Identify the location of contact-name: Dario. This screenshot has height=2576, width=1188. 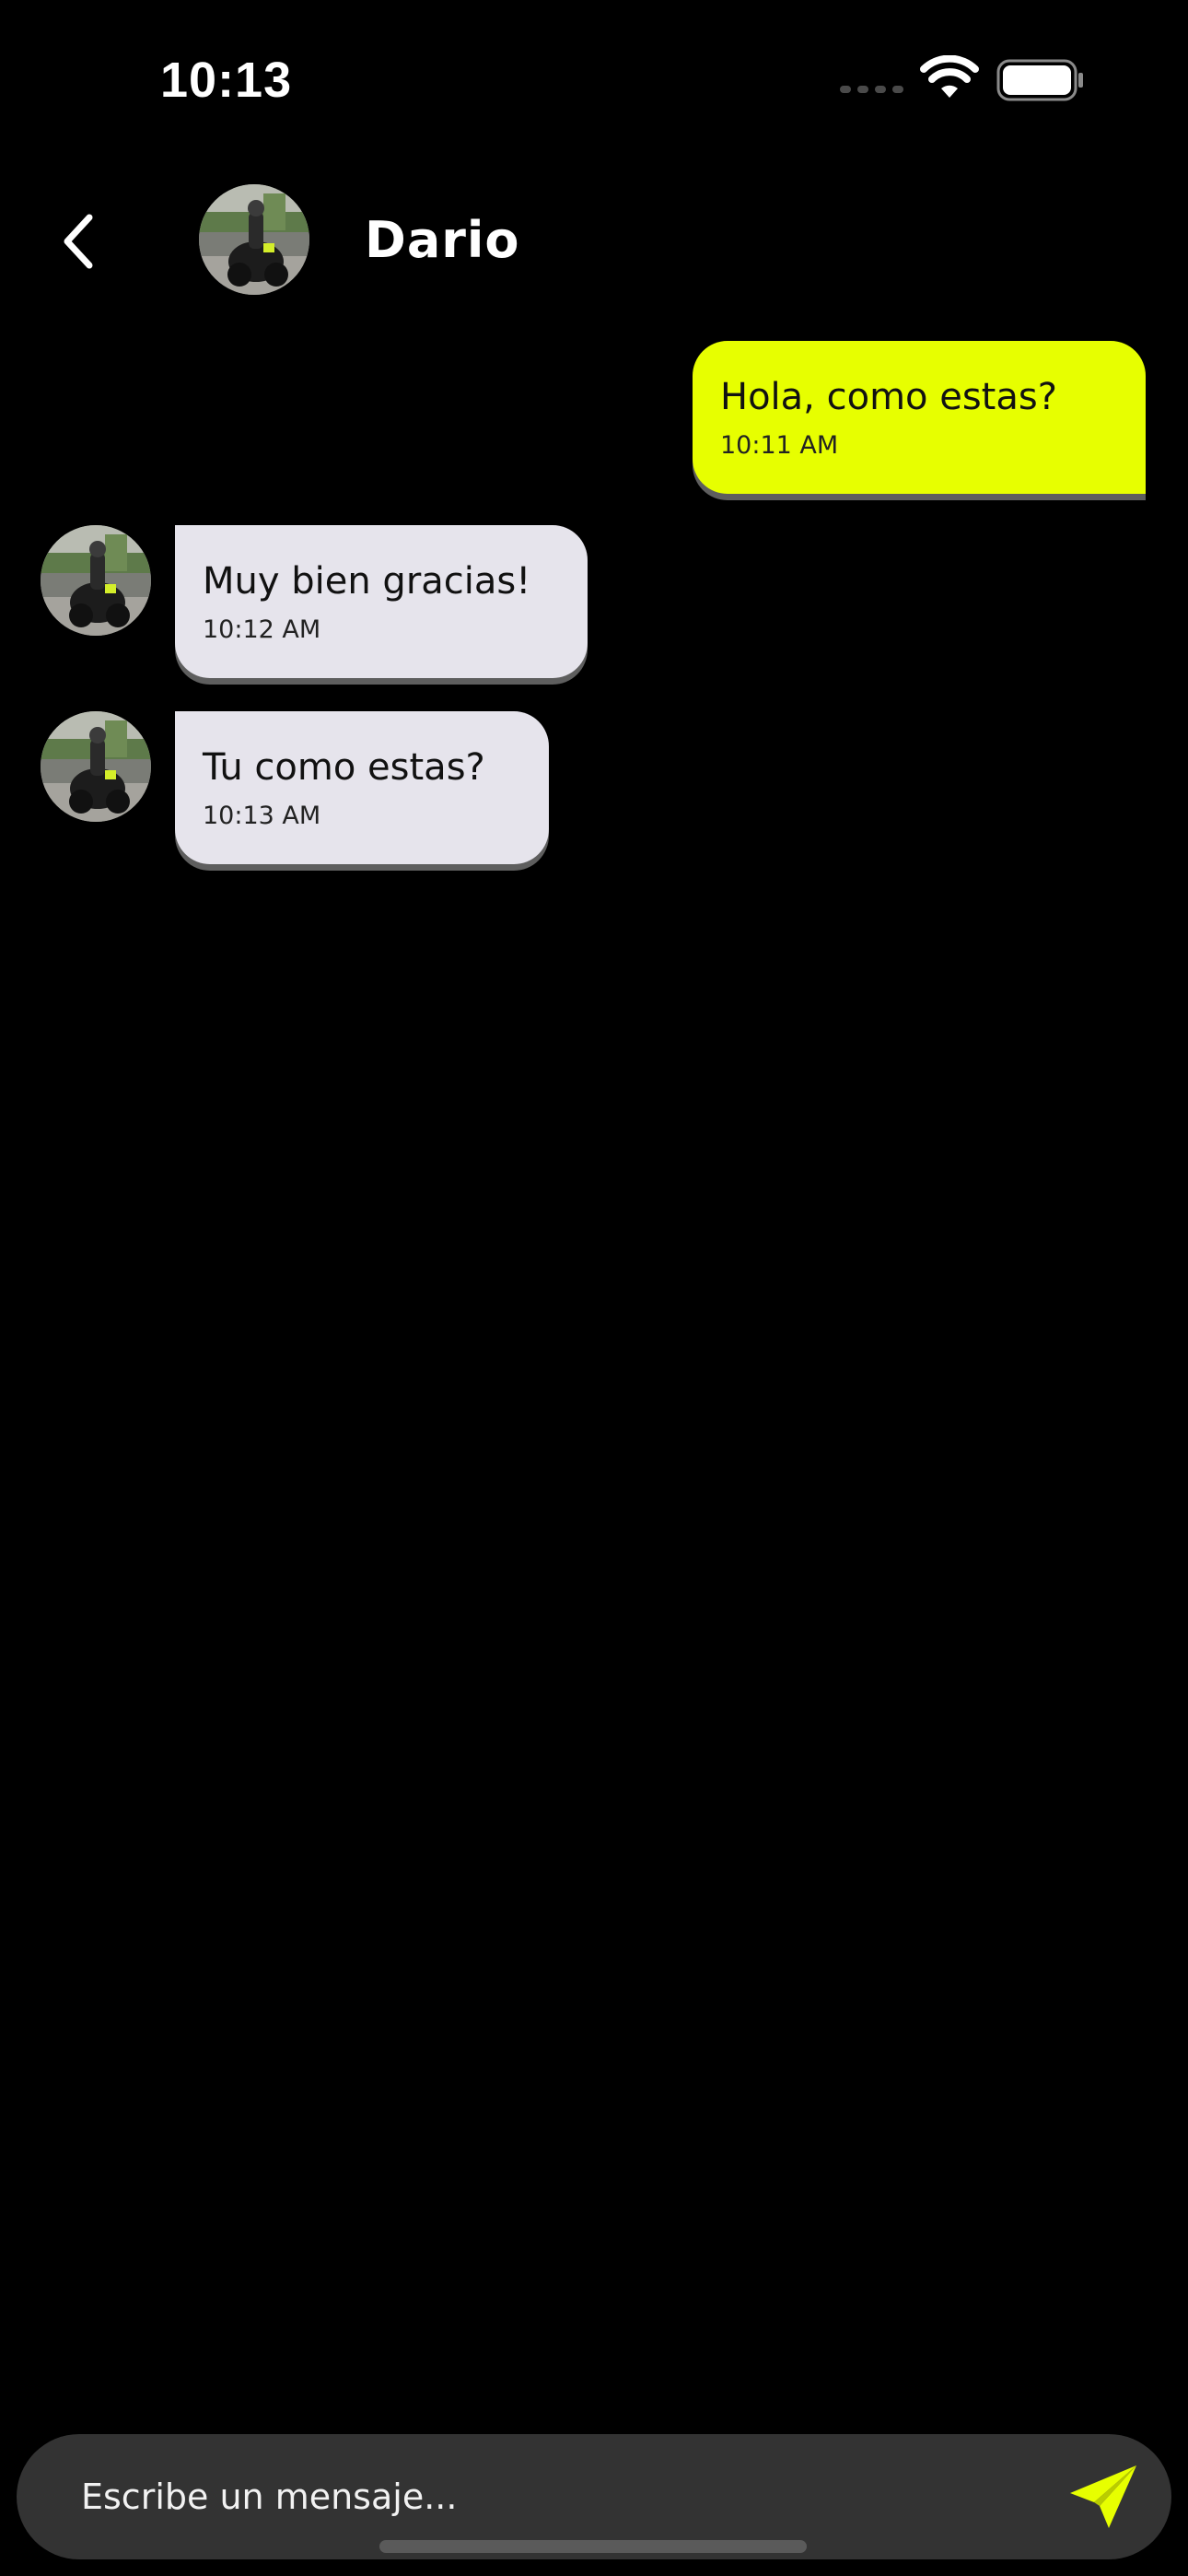
(442, 240).